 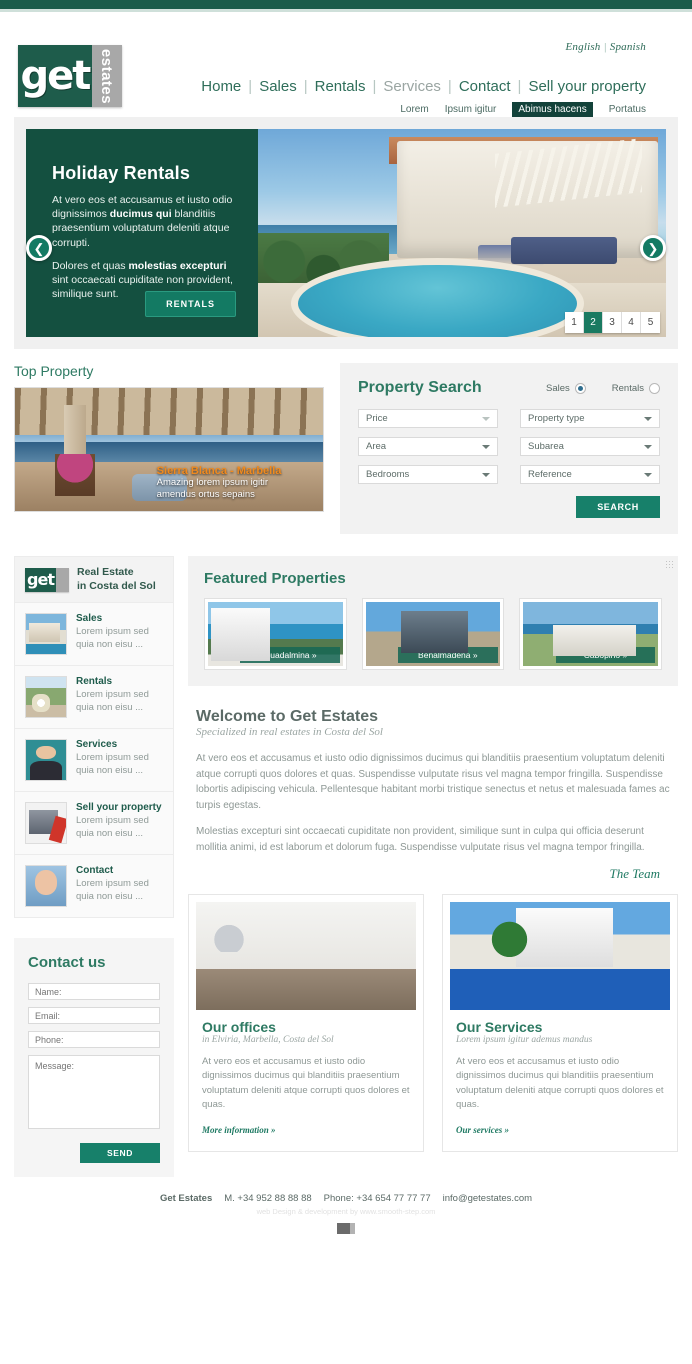 I want to click on message-field, so click(x=94, y=1092).